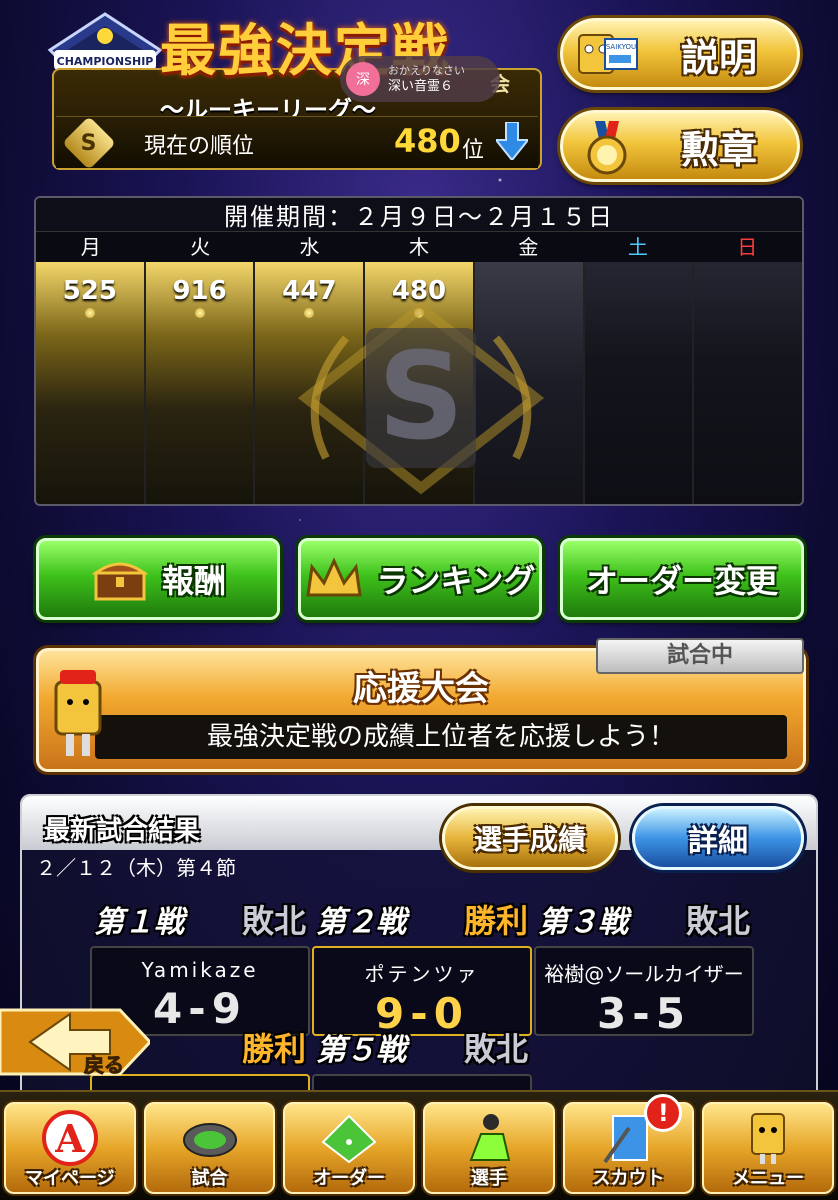 This screenshot has width=838, height=1200. I want to click on nav-label: スカウト, so click(628, 1178).